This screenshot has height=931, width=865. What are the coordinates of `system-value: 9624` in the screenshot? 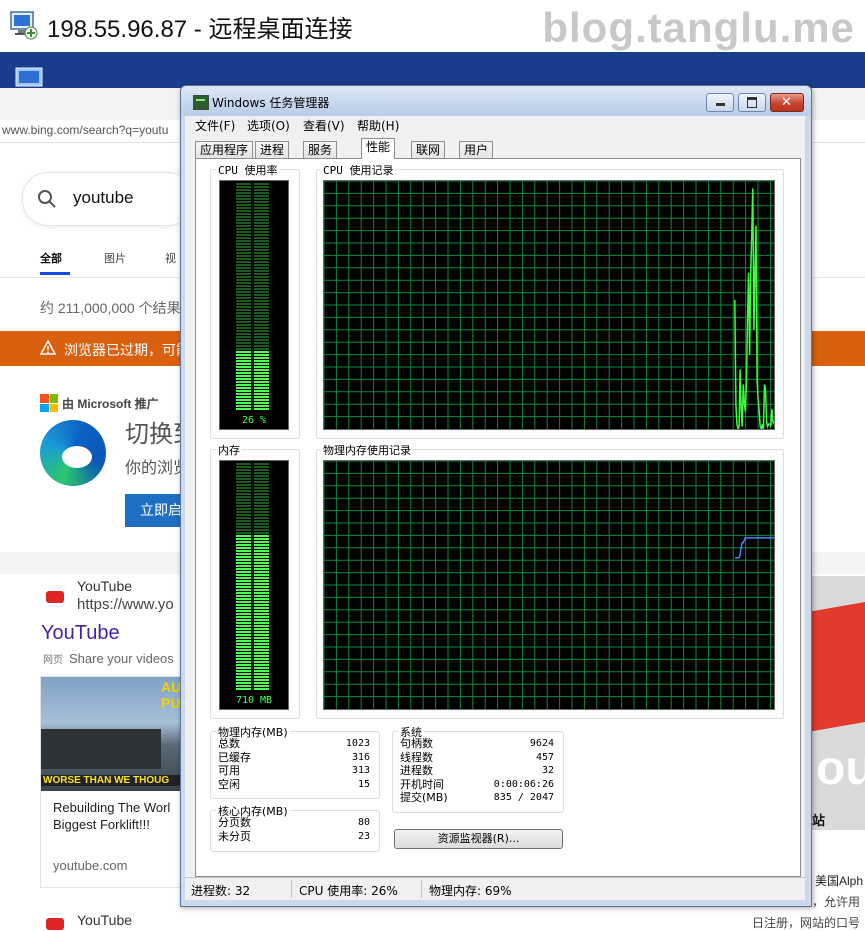 It's located at (541, 743).